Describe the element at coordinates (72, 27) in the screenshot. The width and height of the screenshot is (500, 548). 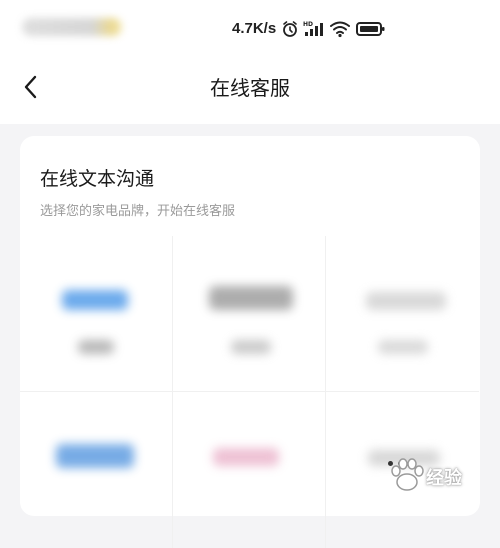
I see `status-bar-blurred-info` at that location.